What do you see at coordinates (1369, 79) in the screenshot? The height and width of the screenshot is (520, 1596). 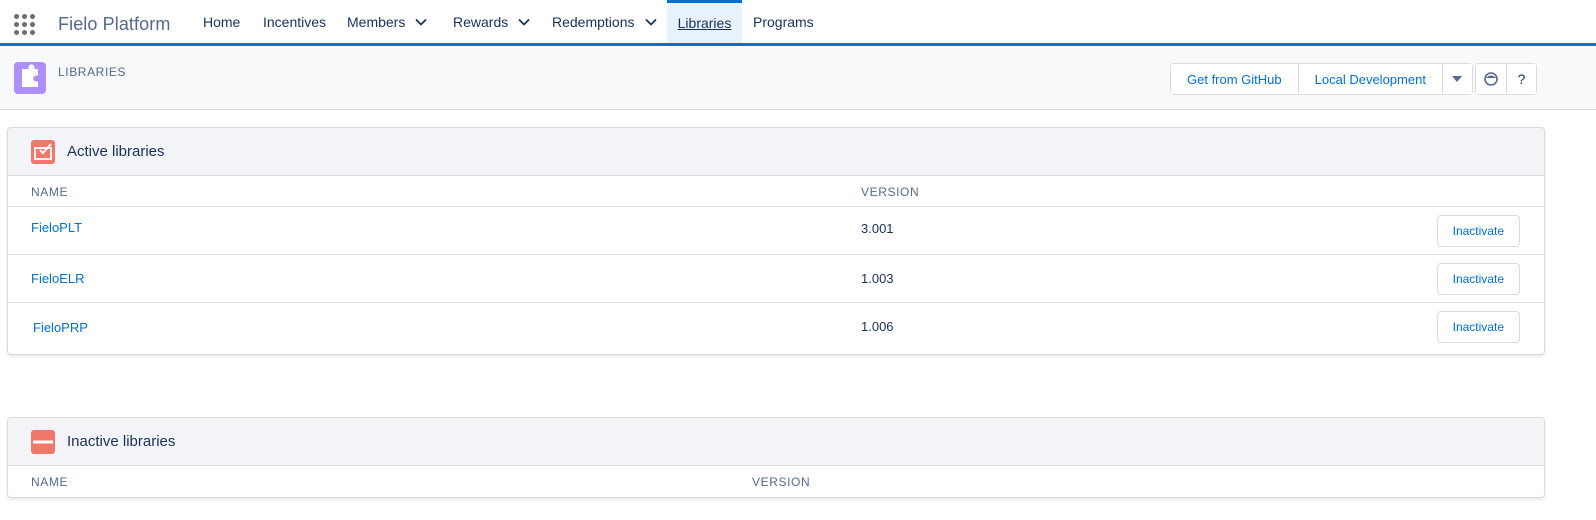 I see `local-development-button: Local Development` at bounding box center [1369, 79].